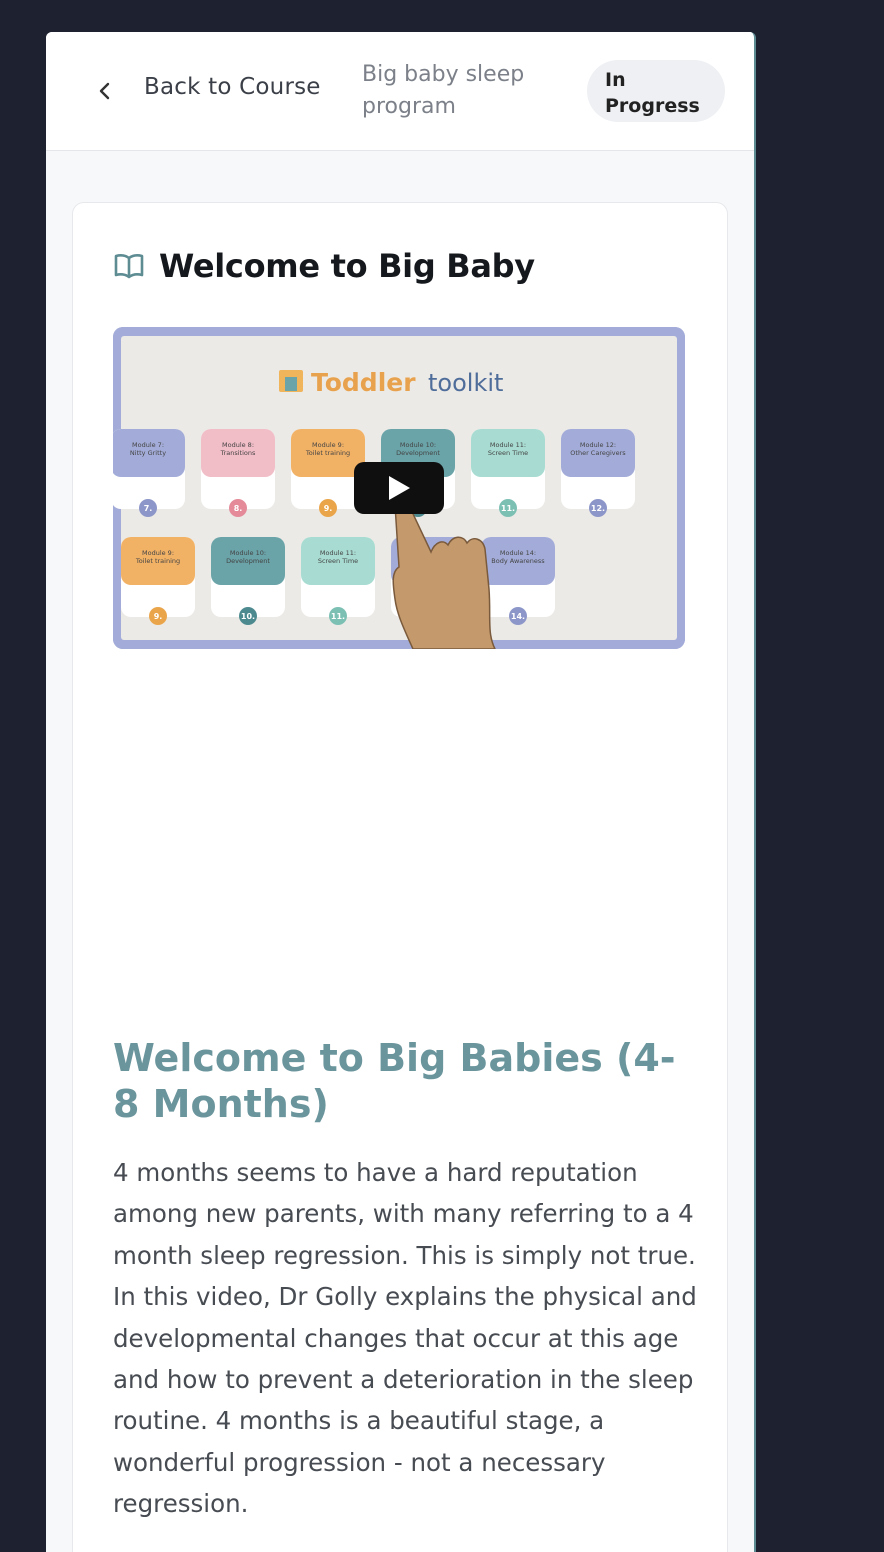 Image resolution: width=884 pixels, height=1552 pixels. I want to click on lesson-heading: Welcome to Big Baby, so click(324, 266).